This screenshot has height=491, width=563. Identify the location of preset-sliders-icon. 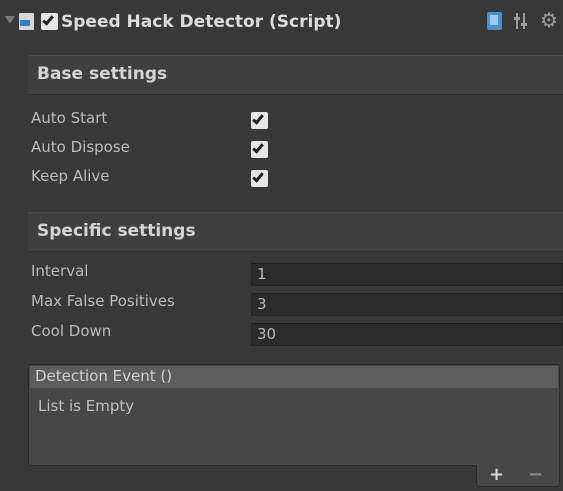
(521, 21).